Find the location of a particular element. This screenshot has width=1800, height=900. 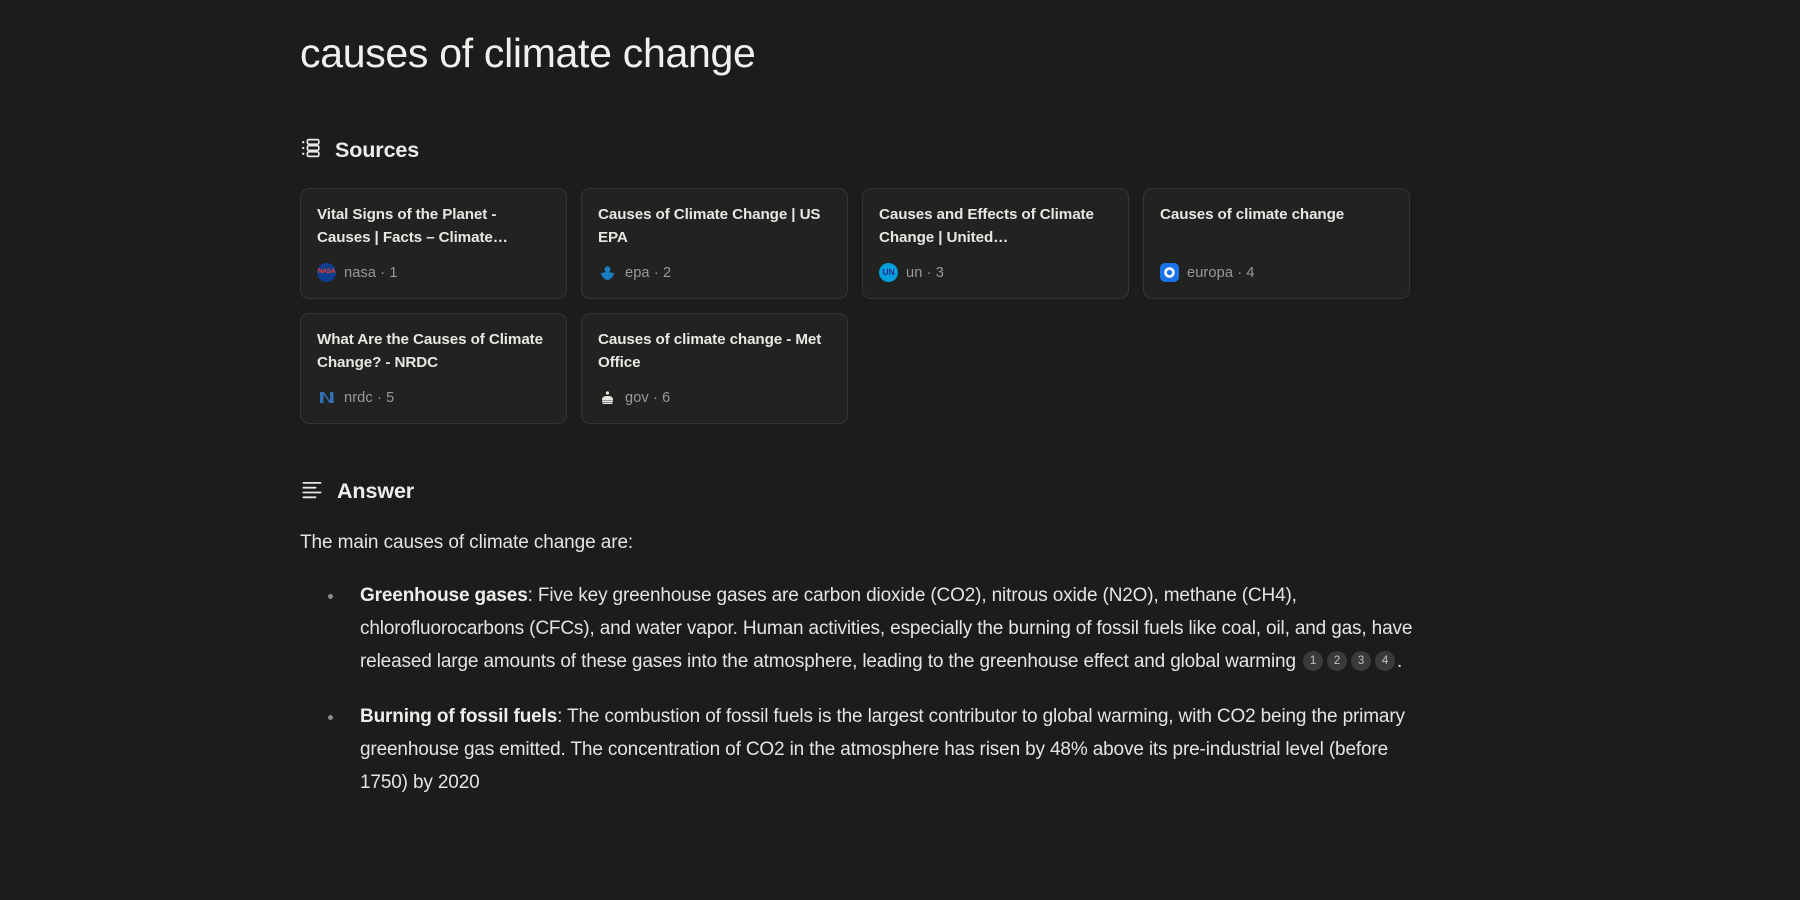

source-meta: NASA nasa · 1 is located at coordinates (433, 273).